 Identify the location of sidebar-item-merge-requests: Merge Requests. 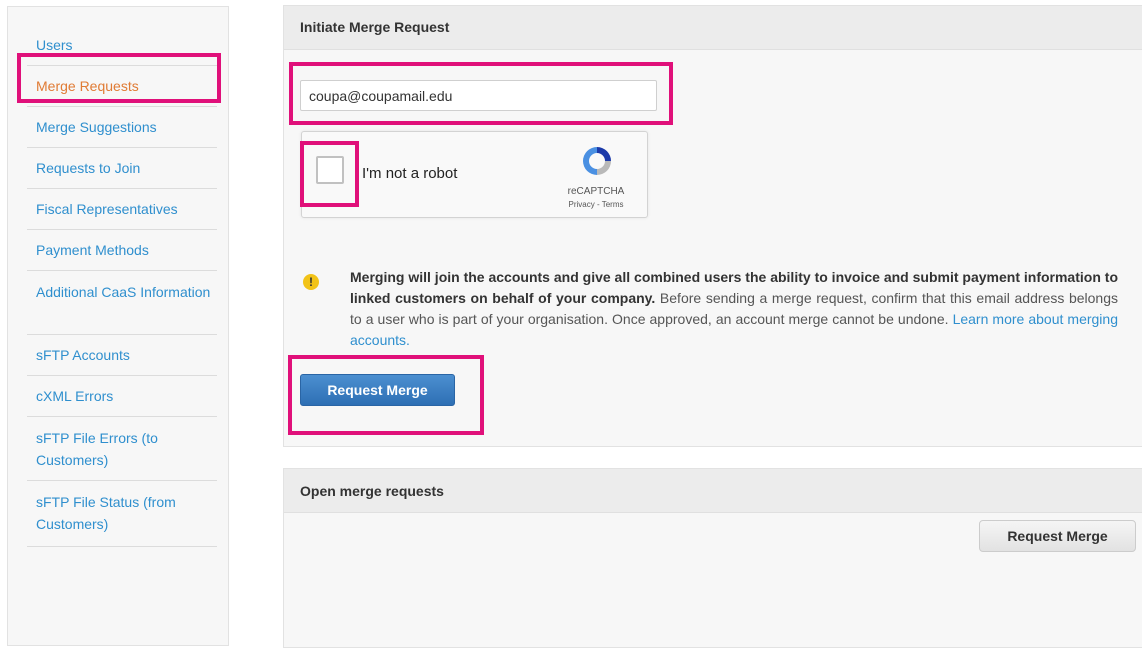
(122, 86).